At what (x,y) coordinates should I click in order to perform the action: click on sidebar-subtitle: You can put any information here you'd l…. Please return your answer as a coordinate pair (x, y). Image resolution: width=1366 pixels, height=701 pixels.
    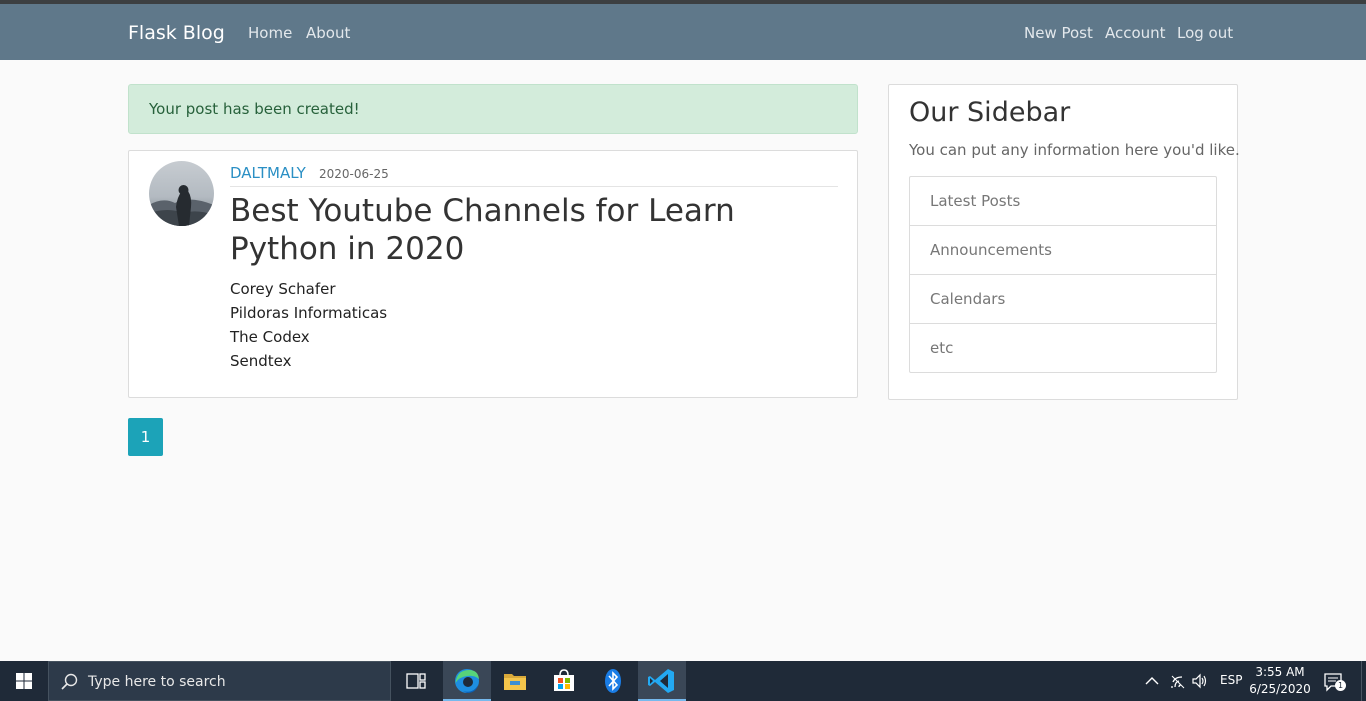
    Looking at the image, I should click on (1074, 150).